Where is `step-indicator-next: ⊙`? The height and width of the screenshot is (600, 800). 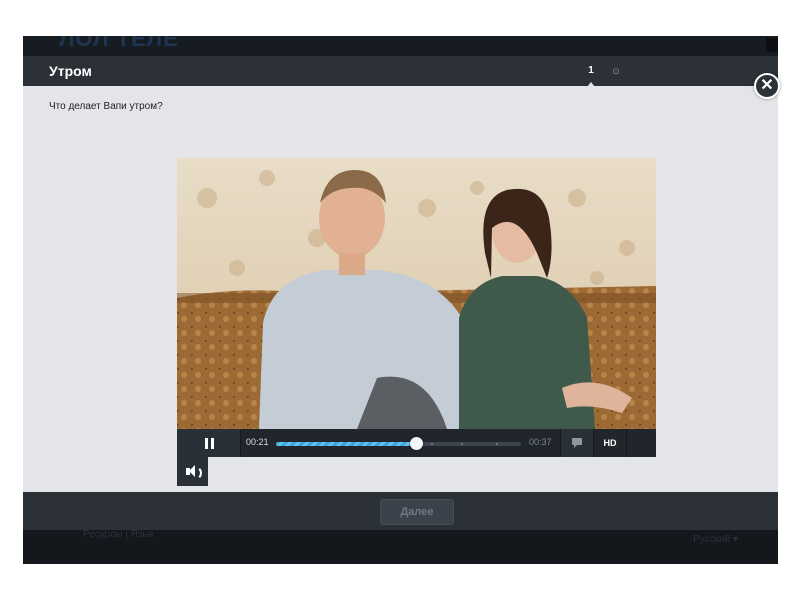
step-indicator-next: ⊙ is located at coordinates (616, 71).